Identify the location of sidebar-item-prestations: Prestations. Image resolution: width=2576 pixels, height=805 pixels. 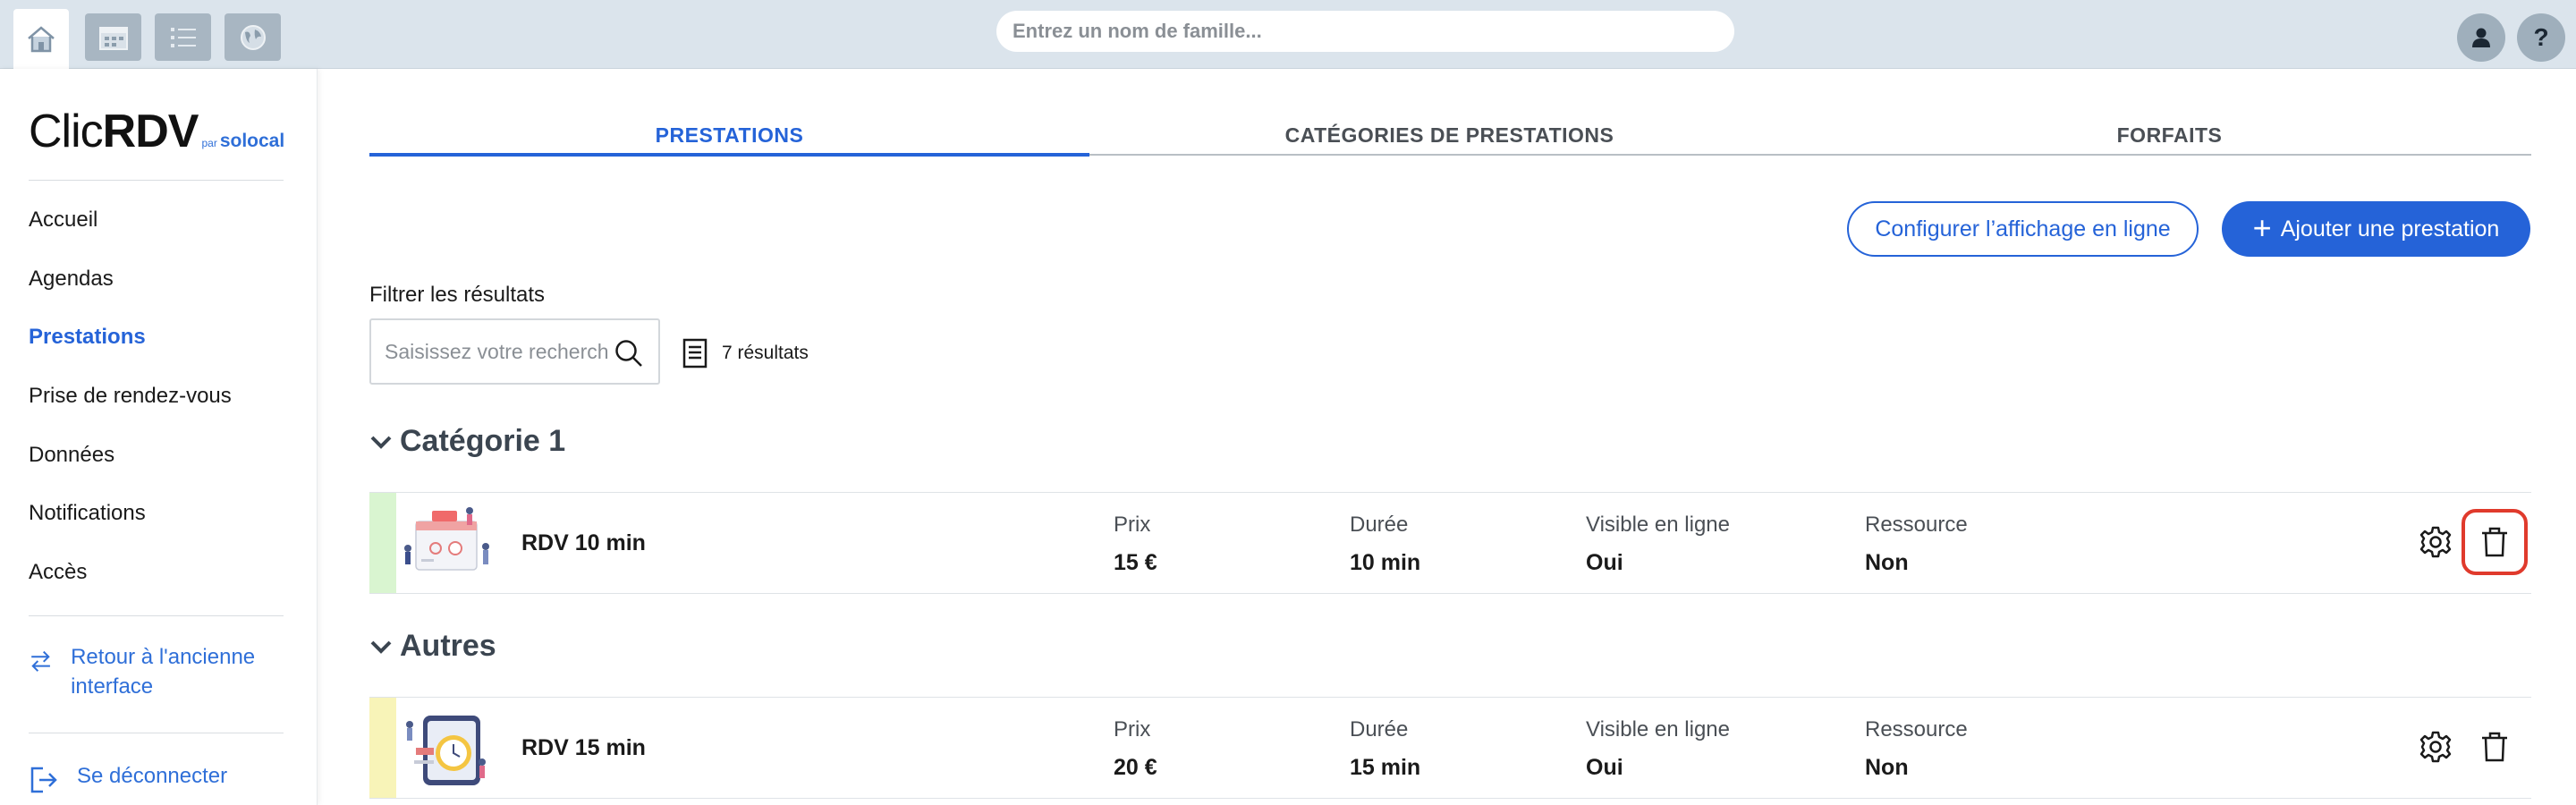
(87, 337).